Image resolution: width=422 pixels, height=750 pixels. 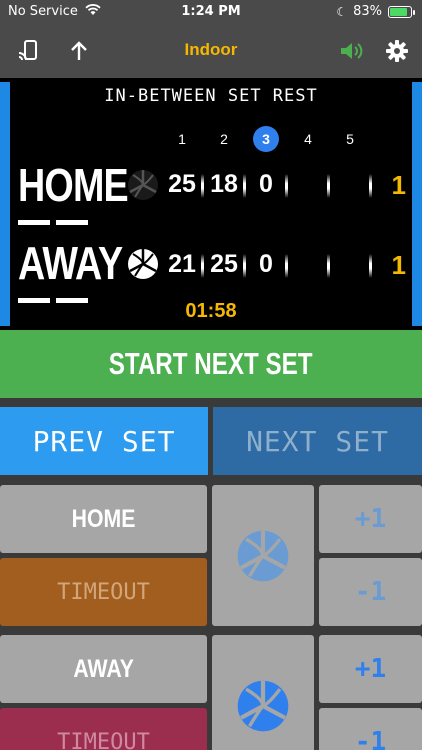 I want to click on speaker-icon, so click(x=351, y=51).